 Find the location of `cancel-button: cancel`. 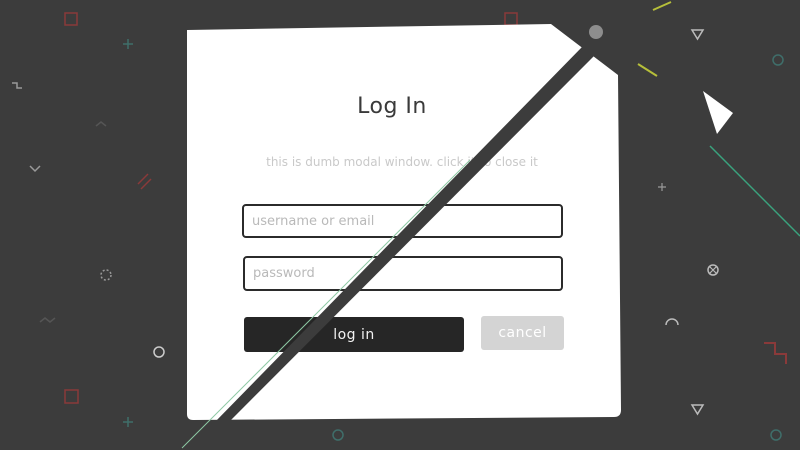

cancel-button: cancel is located at coordinates (522, 333).